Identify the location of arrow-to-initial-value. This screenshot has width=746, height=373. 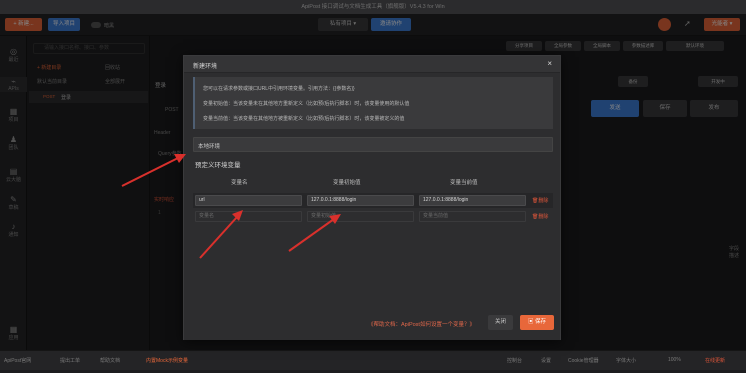
(314, 233).